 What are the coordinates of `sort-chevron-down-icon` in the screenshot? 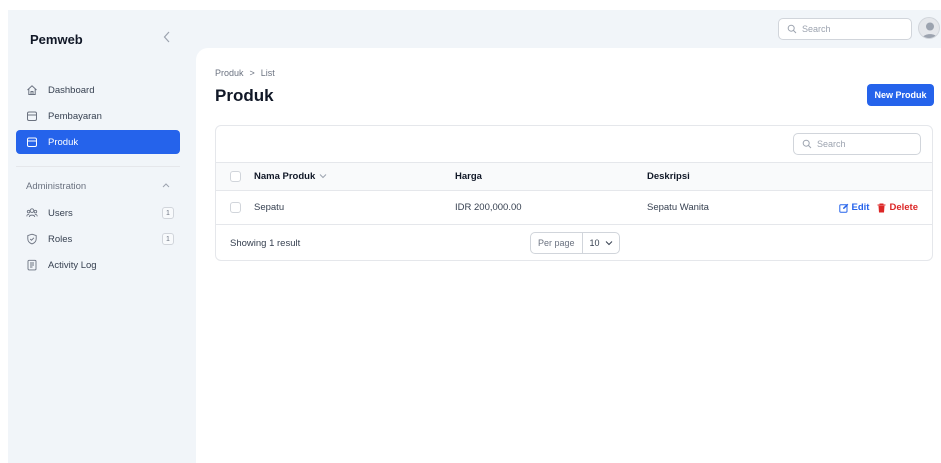 It's located at (323, 176).